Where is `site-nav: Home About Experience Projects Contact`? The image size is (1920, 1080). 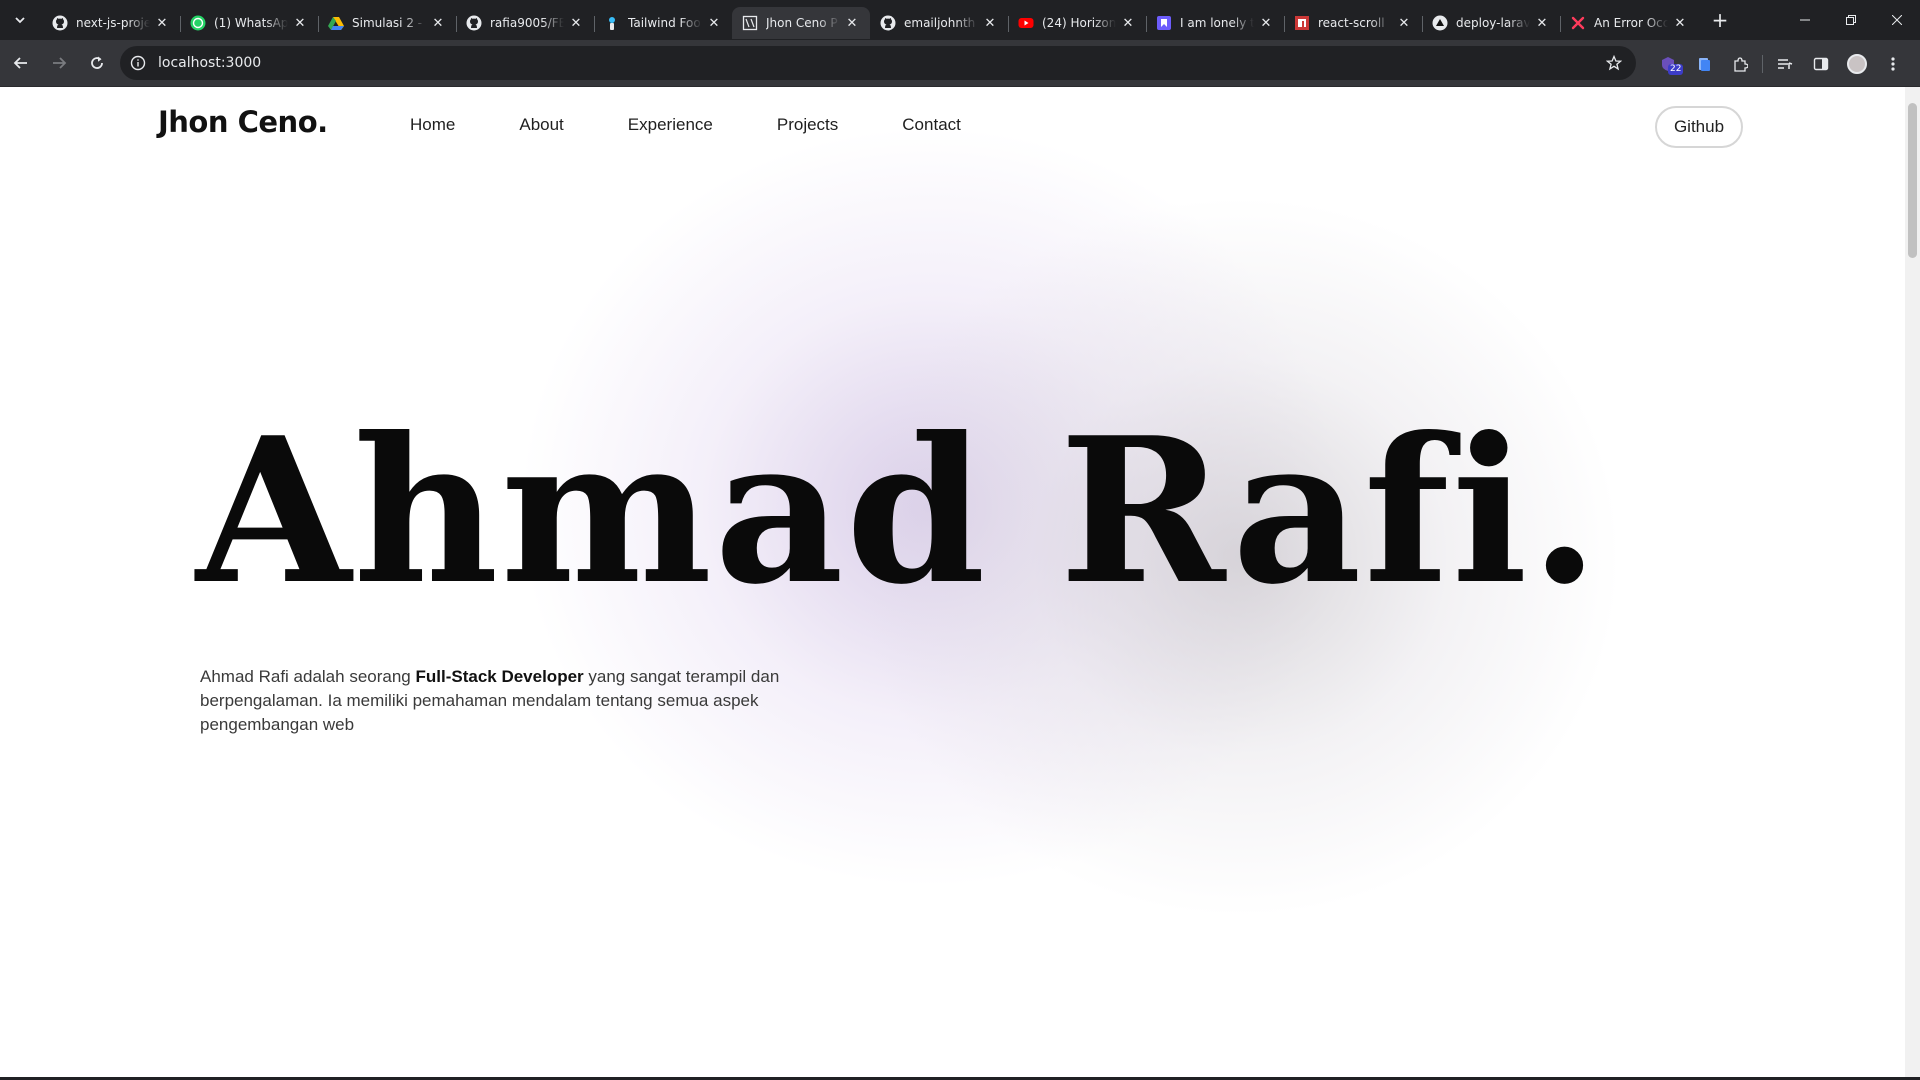
site-nav: Home About Experience Projects Contact is located at coordinates (717, 125).